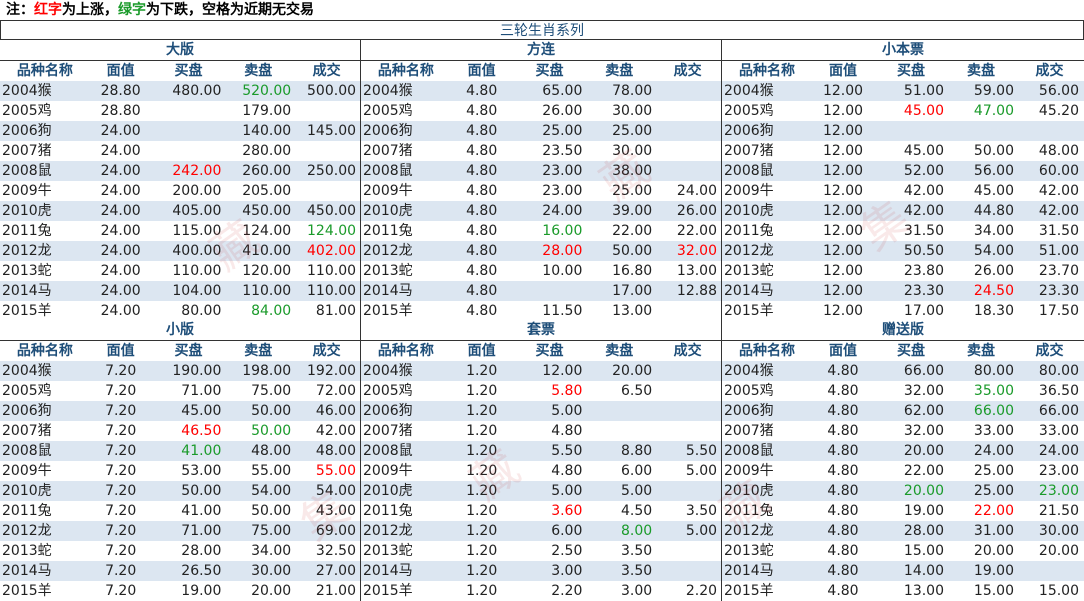 The image size is (1084, 601). Describe the element at coordinates (697, 291) in the screenshot. I see `table-cell: 12.88` at that location.